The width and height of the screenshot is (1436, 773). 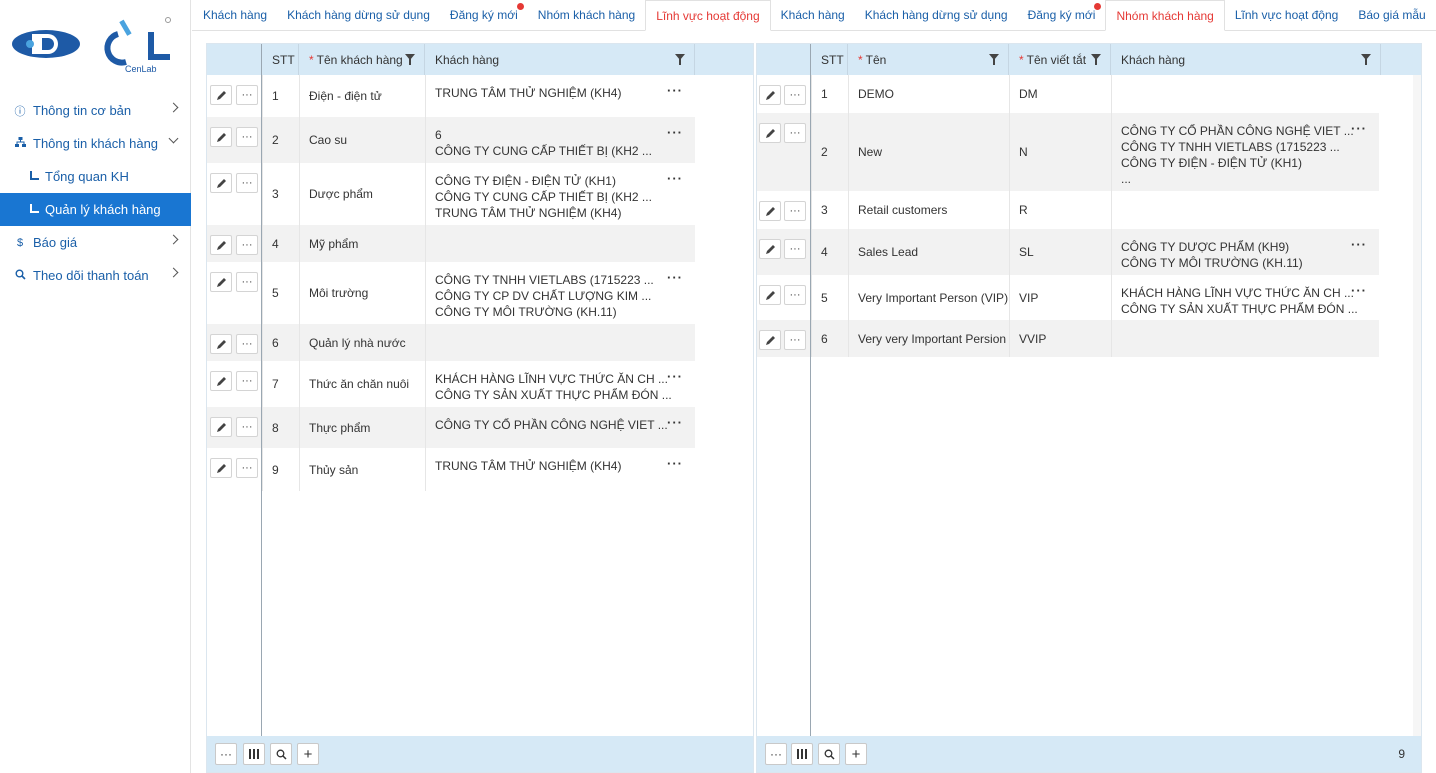 I want to click on tab-business-fields-2: Lĩnh vực hoạt động, so click(x=1286, y=15).